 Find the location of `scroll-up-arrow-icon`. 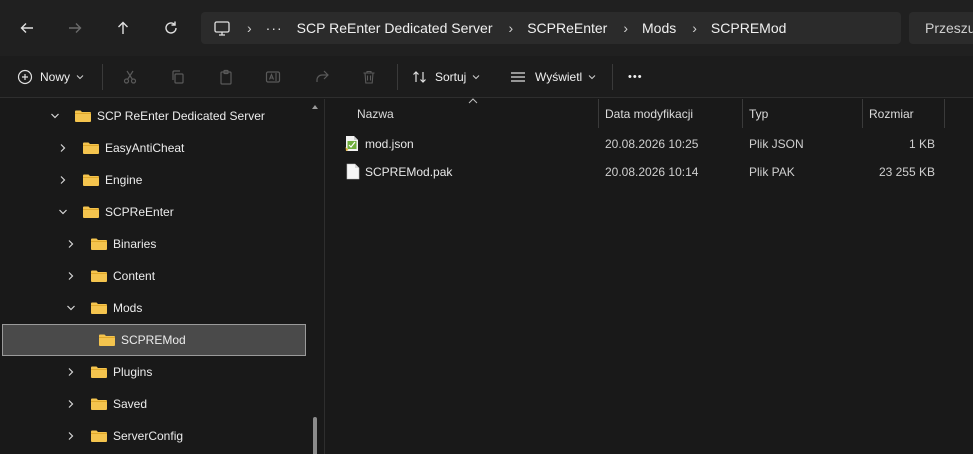

scroll-up-arrow-icon is located at coordinates (315, 107).